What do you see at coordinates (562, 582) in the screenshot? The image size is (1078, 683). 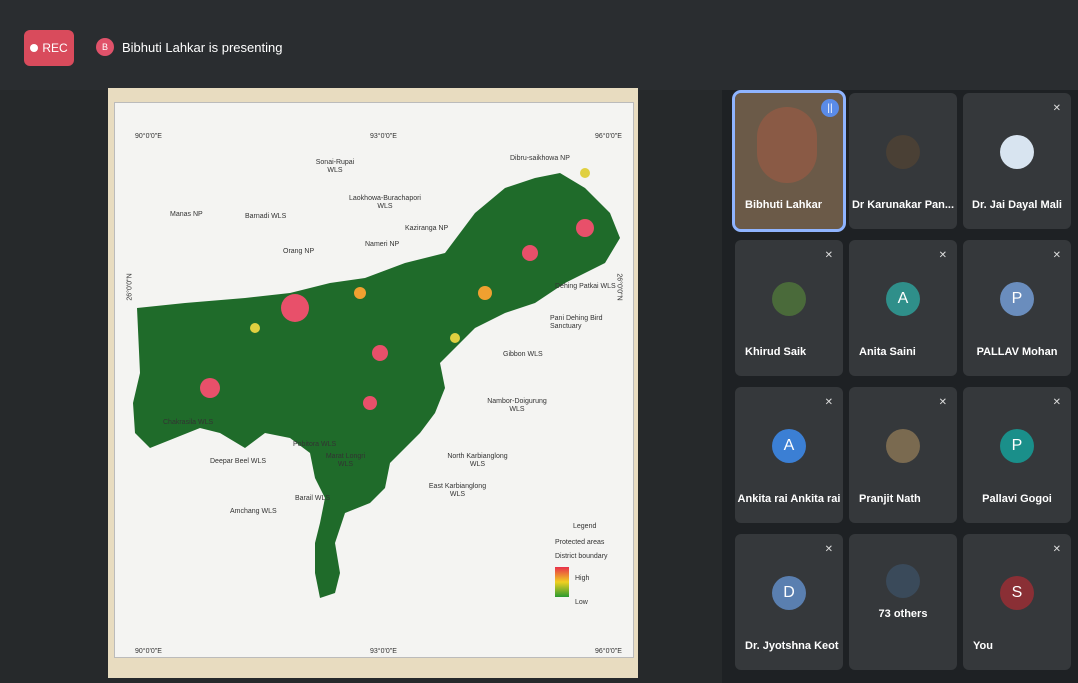 I see `legend-gradient` at bounding box center [562, 582].